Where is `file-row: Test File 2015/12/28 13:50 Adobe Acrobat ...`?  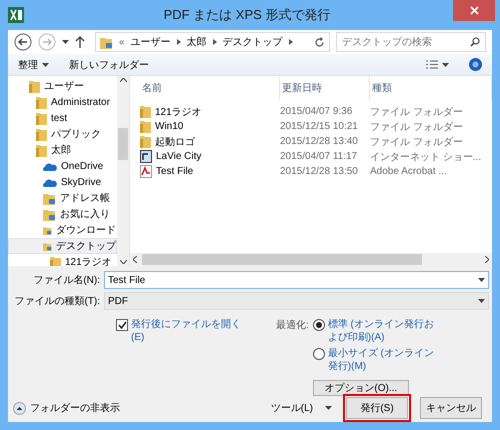
file-row: Test File 2015/12/28 13:50 Adobe Acrobat ... is located at coordinates (311, 171).